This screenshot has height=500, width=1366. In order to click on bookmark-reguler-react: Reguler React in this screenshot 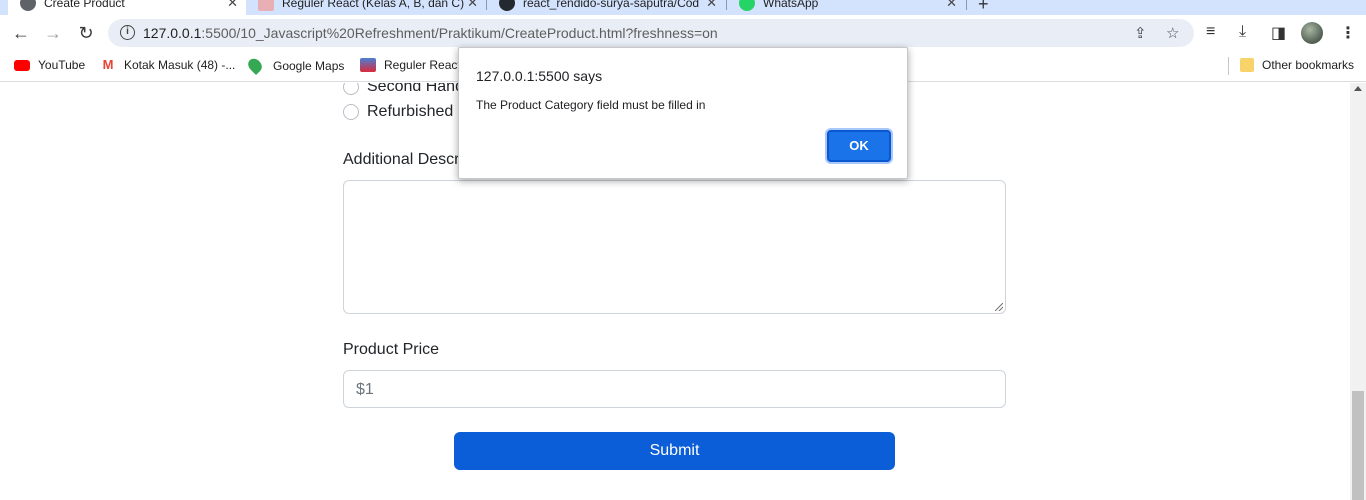, I will do `click(410, 65)`.